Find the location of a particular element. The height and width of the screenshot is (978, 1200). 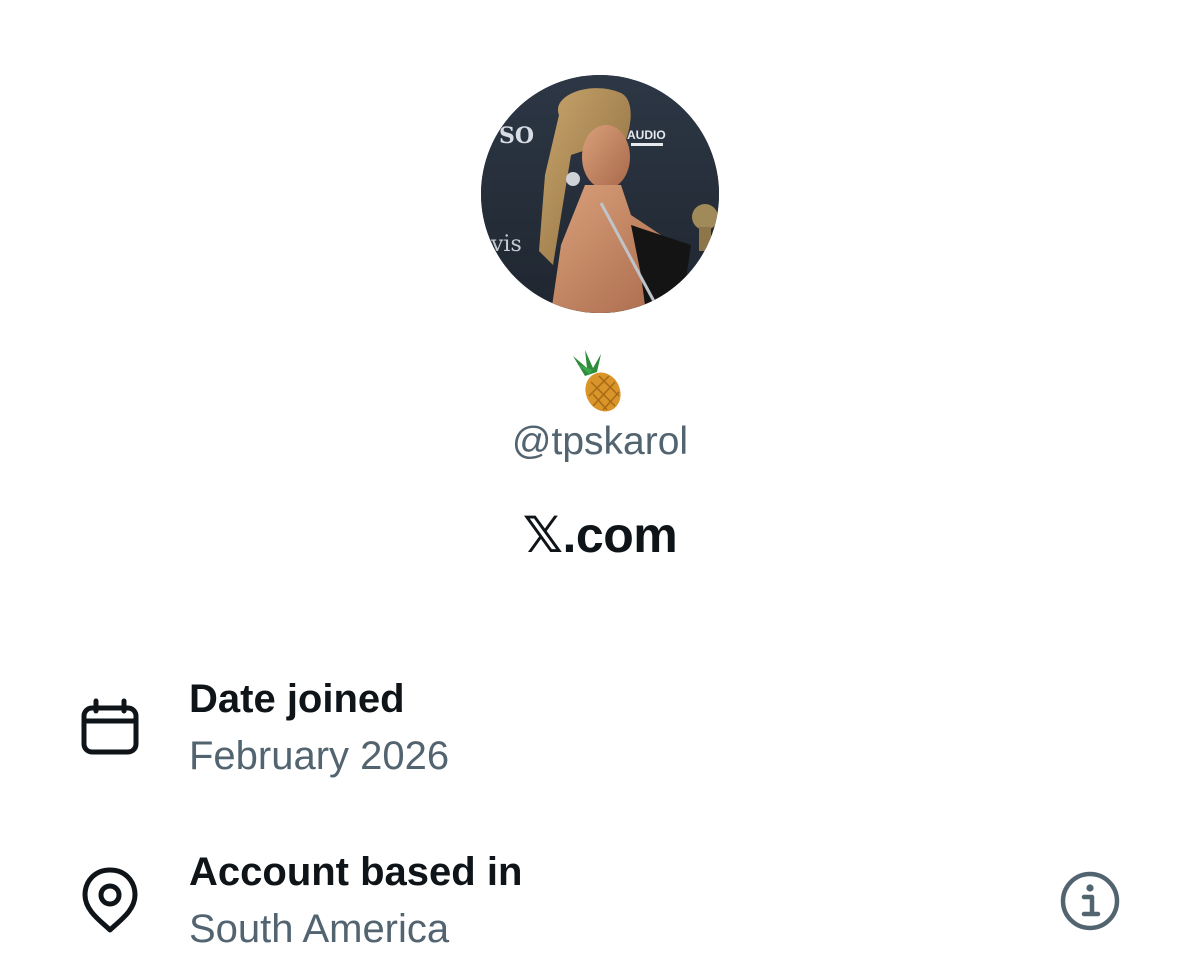

profile-avatar: SO AUDIO vis is located at coordinates (600, 194).